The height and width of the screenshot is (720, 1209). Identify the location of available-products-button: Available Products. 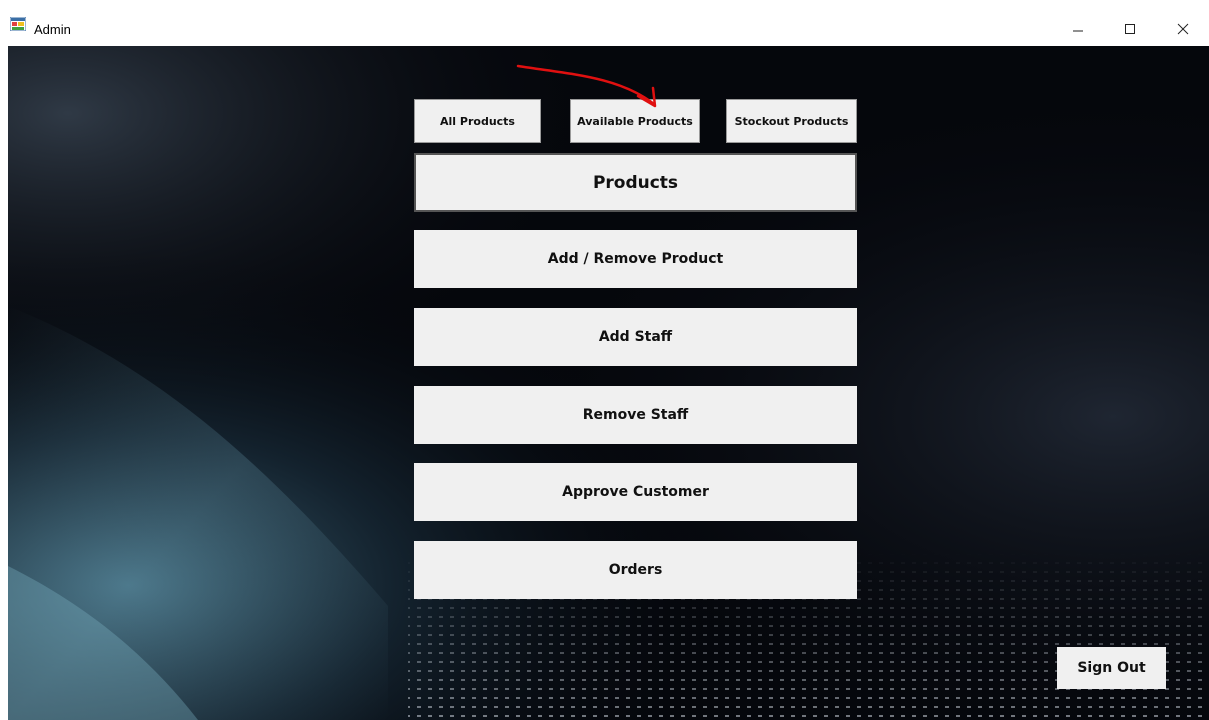
(635, 121).